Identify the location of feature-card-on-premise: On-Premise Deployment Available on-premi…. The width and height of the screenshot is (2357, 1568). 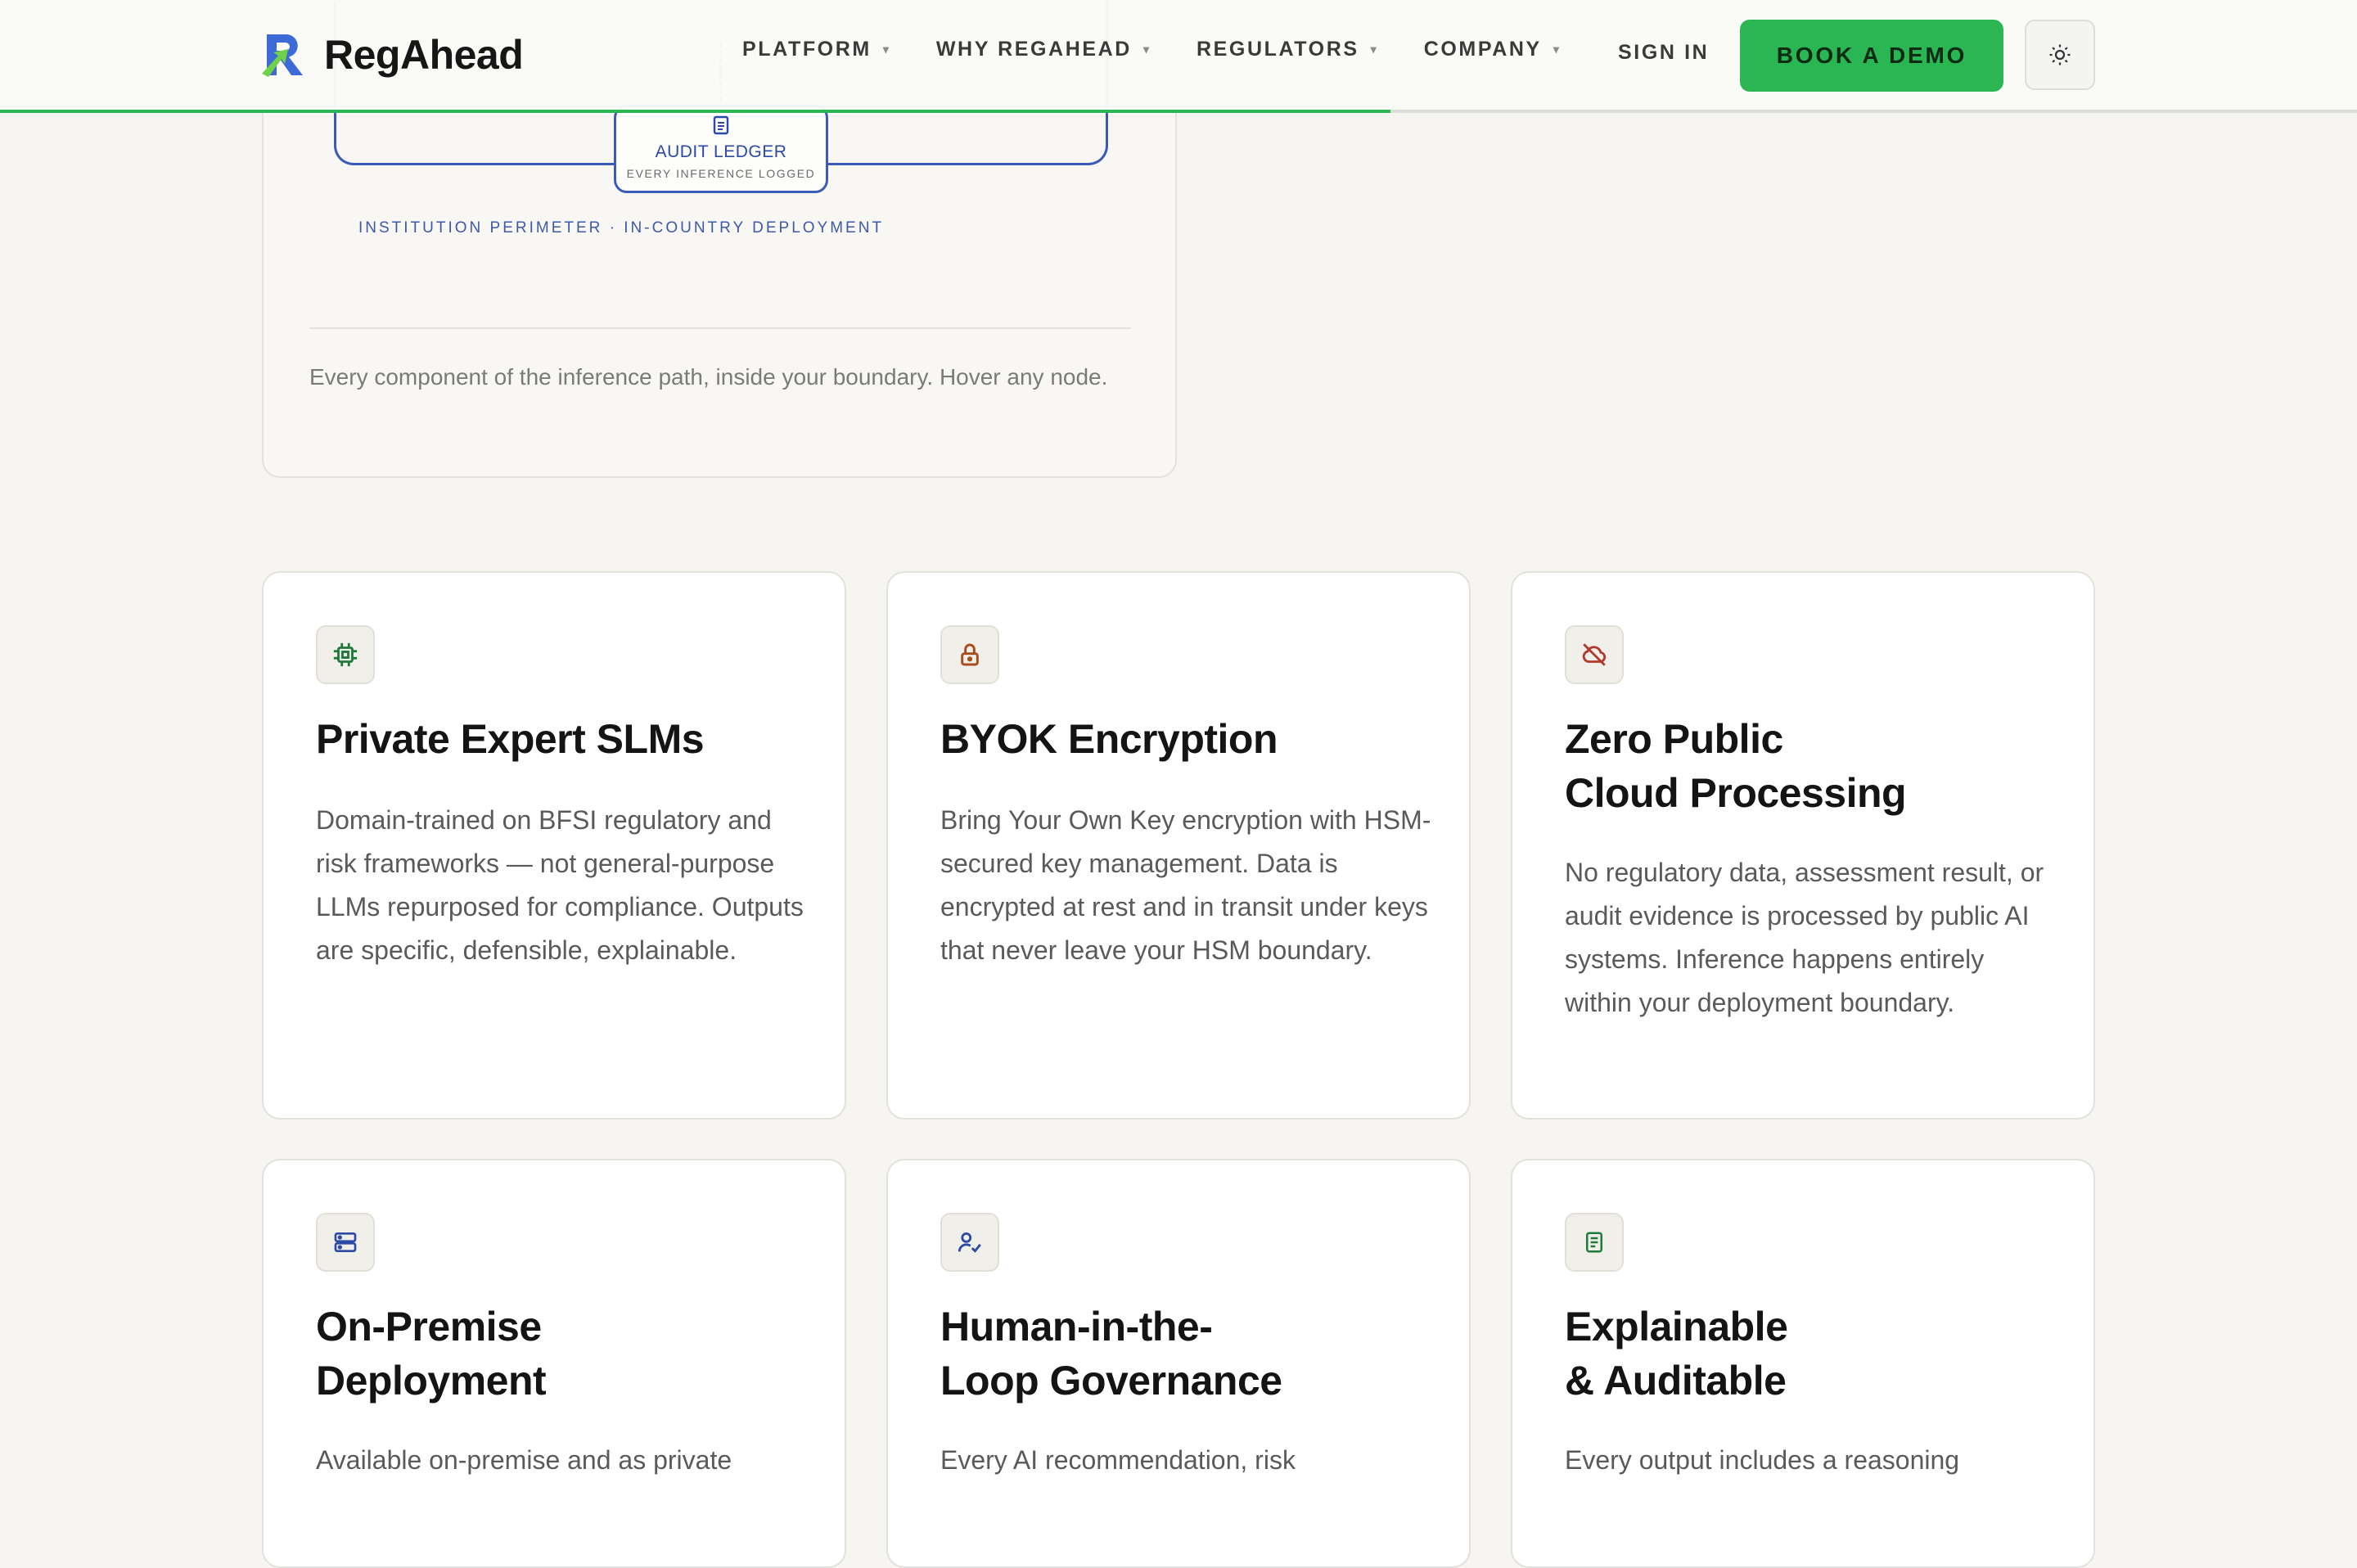
(554, 1363).